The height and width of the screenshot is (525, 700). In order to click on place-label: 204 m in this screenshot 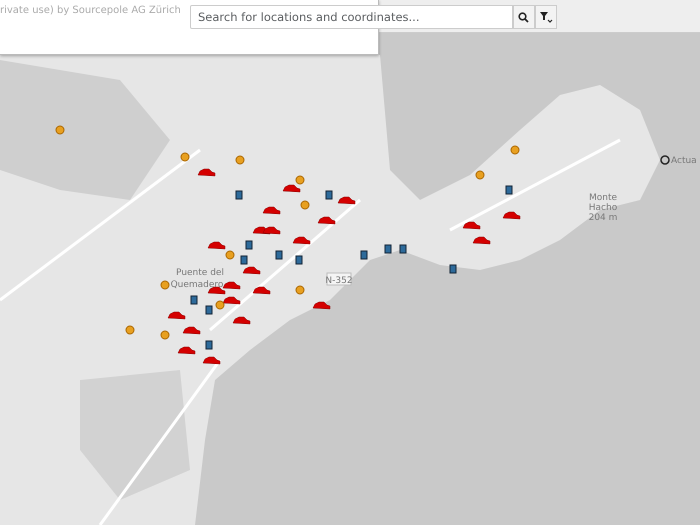, I will do `click(603, 218)`.